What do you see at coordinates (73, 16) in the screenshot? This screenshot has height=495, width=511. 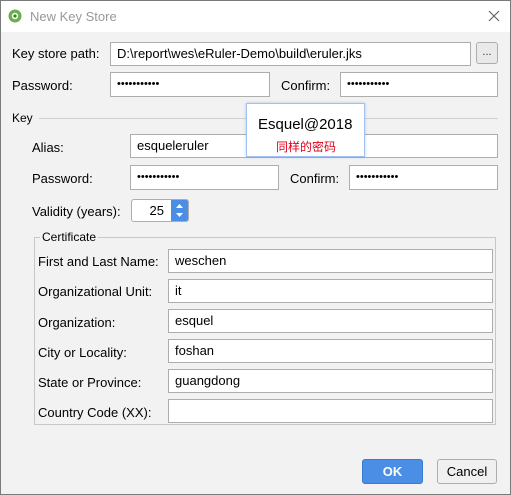 I see `window-title: New Key Store` at bounding box center [73, 16].